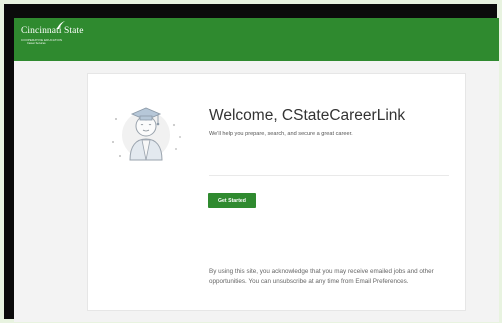 The height and width of the screenshot is (323, 502). Describe the element at coordinates (232, 200) in the screenshot. I see `get-started-button: Get Started` at that location.